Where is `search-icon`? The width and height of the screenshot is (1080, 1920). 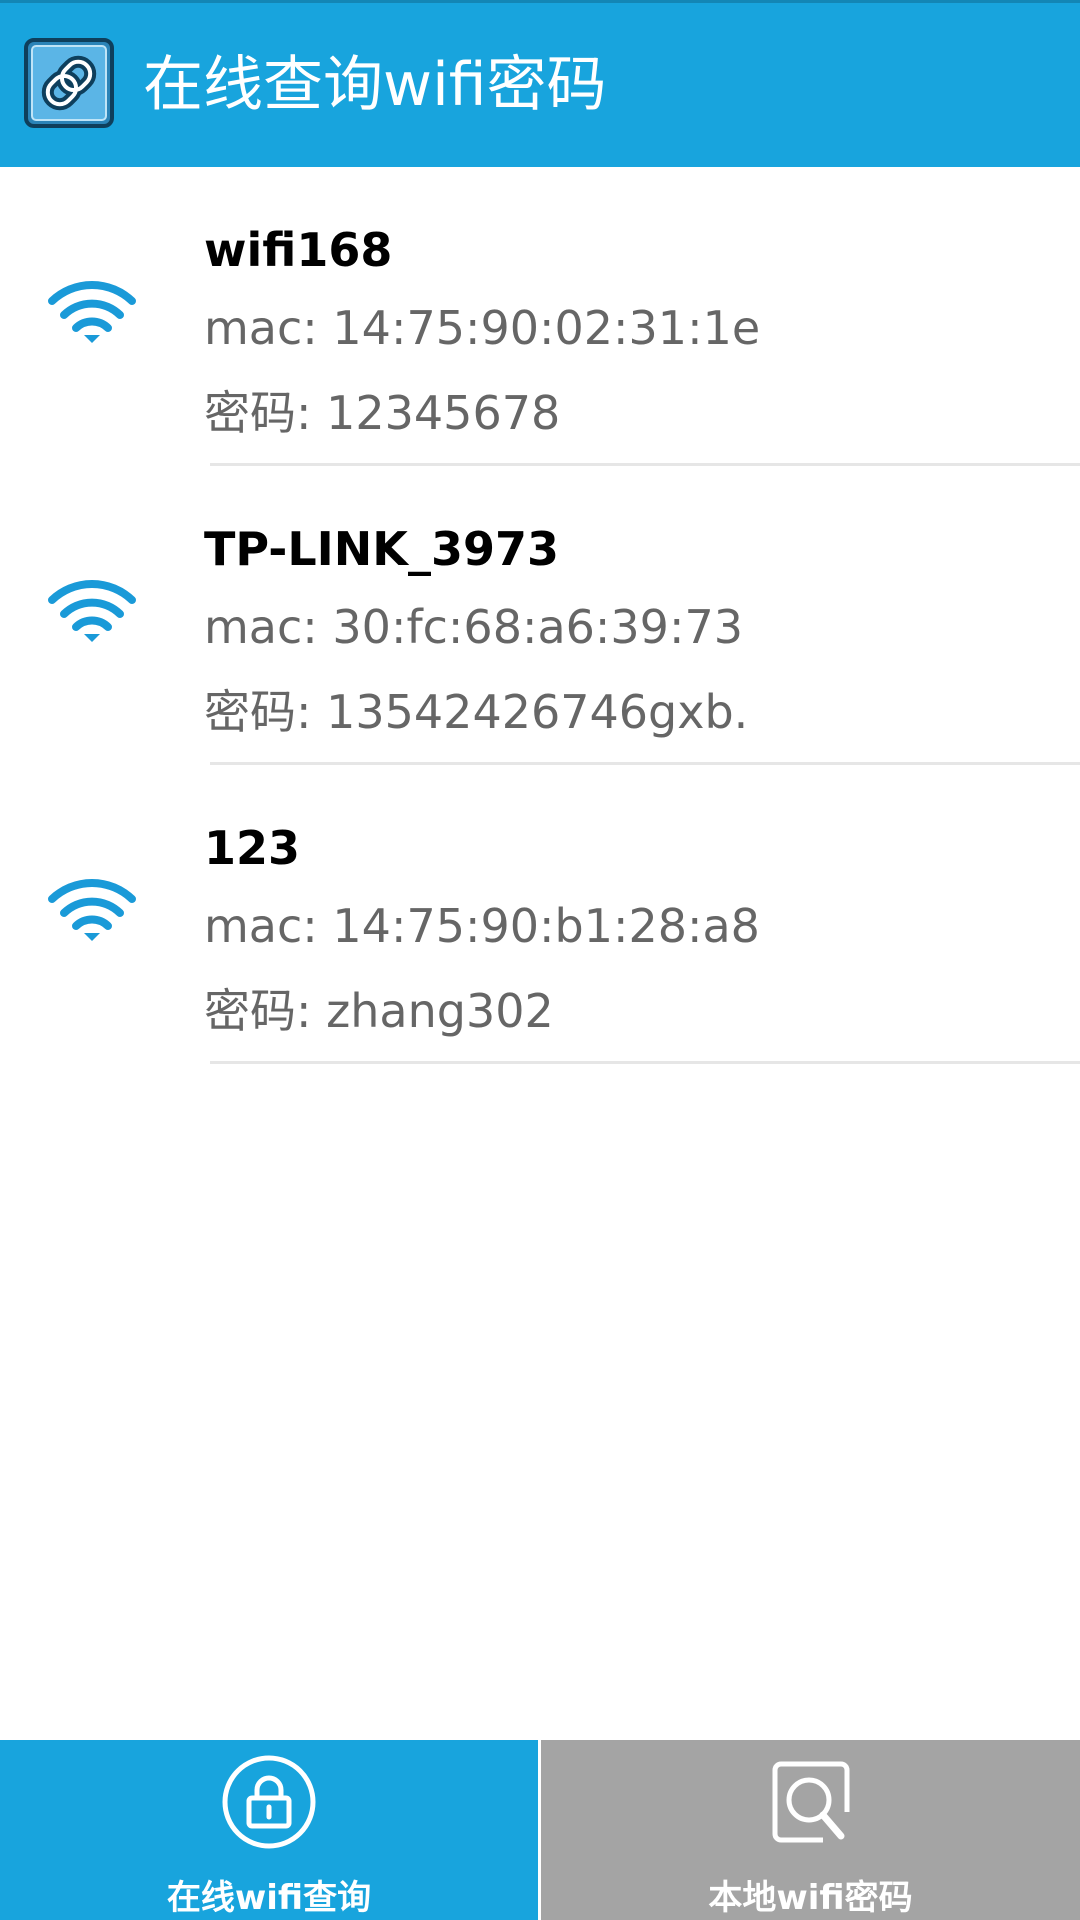 search-icon is located at coordinates (811, 1802).